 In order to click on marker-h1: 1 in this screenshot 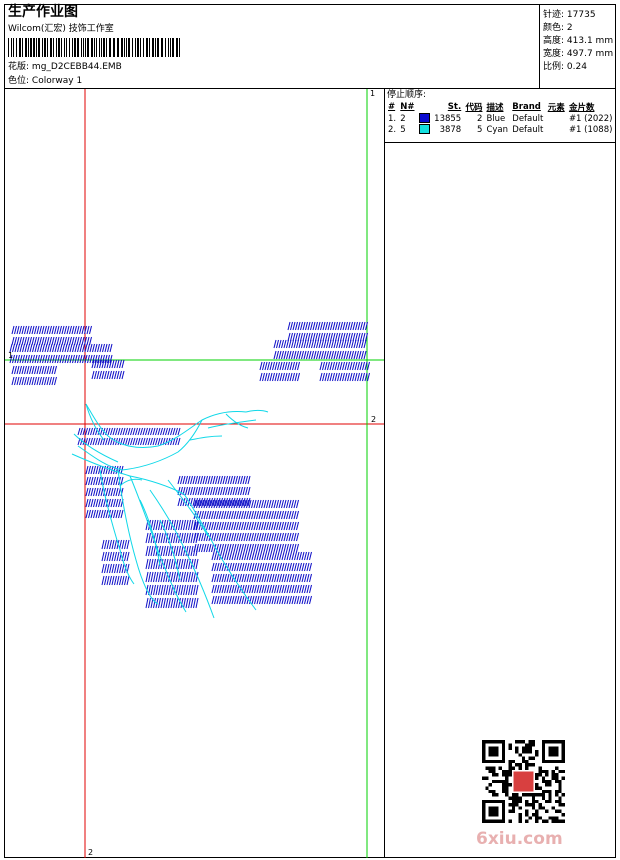, I will do `click(11, 355)`.